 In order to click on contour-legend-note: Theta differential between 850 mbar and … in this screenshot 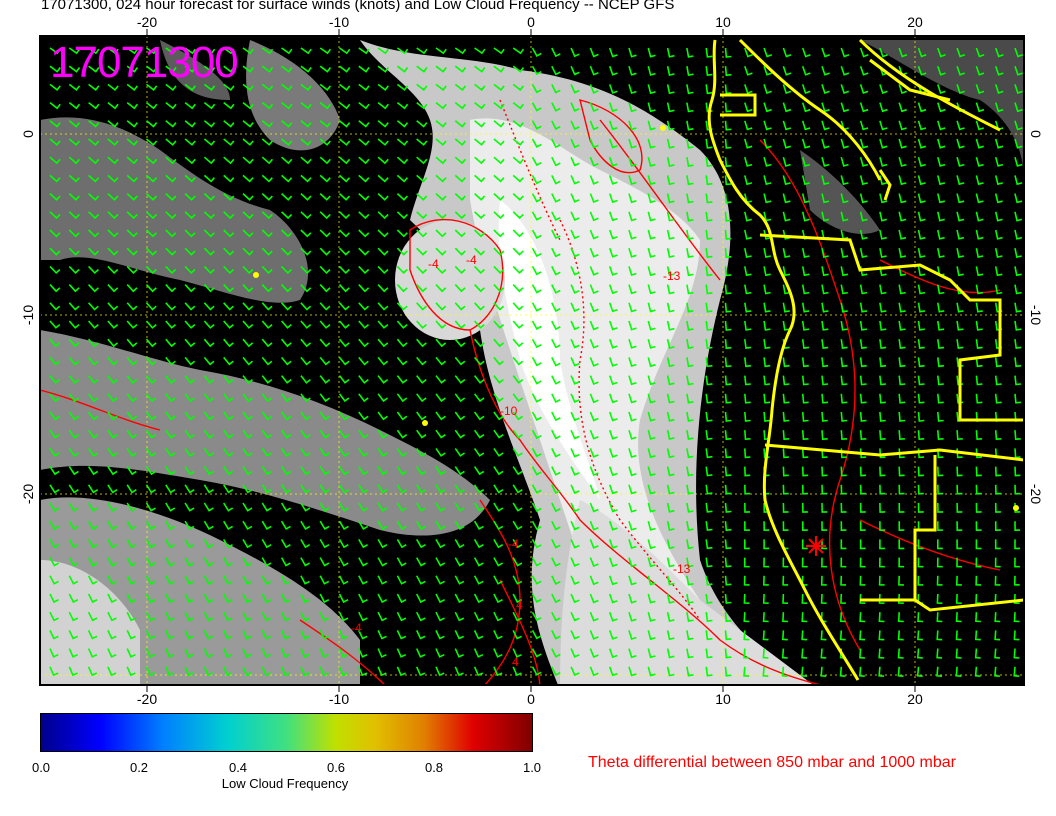, I will do `click(772, 762)`.